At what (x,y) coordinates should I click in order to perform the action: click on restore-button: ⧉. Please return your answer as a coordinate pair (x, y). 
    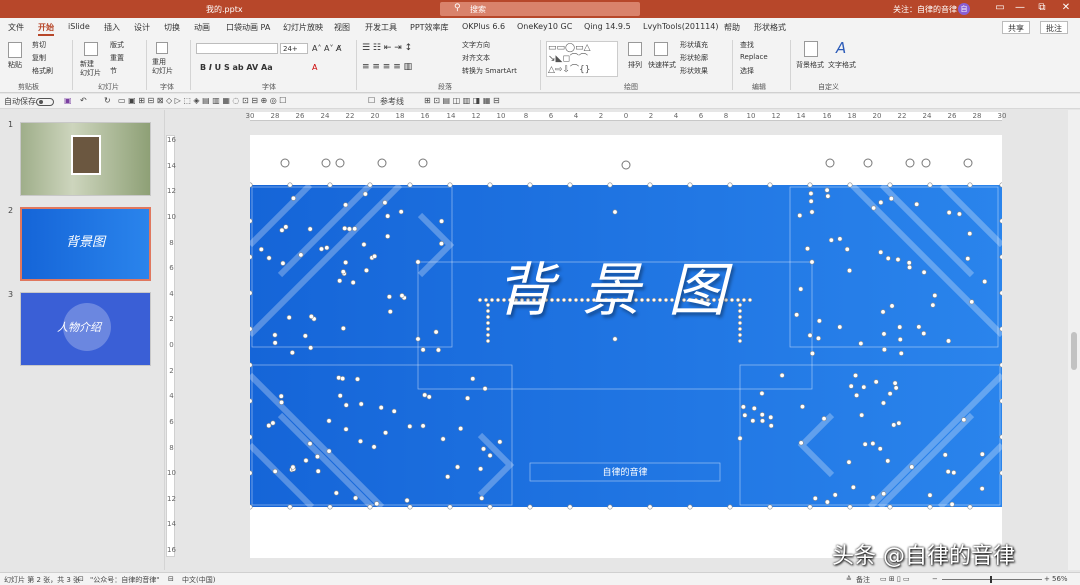
    Looking at the image, I should click on (1042, 7).